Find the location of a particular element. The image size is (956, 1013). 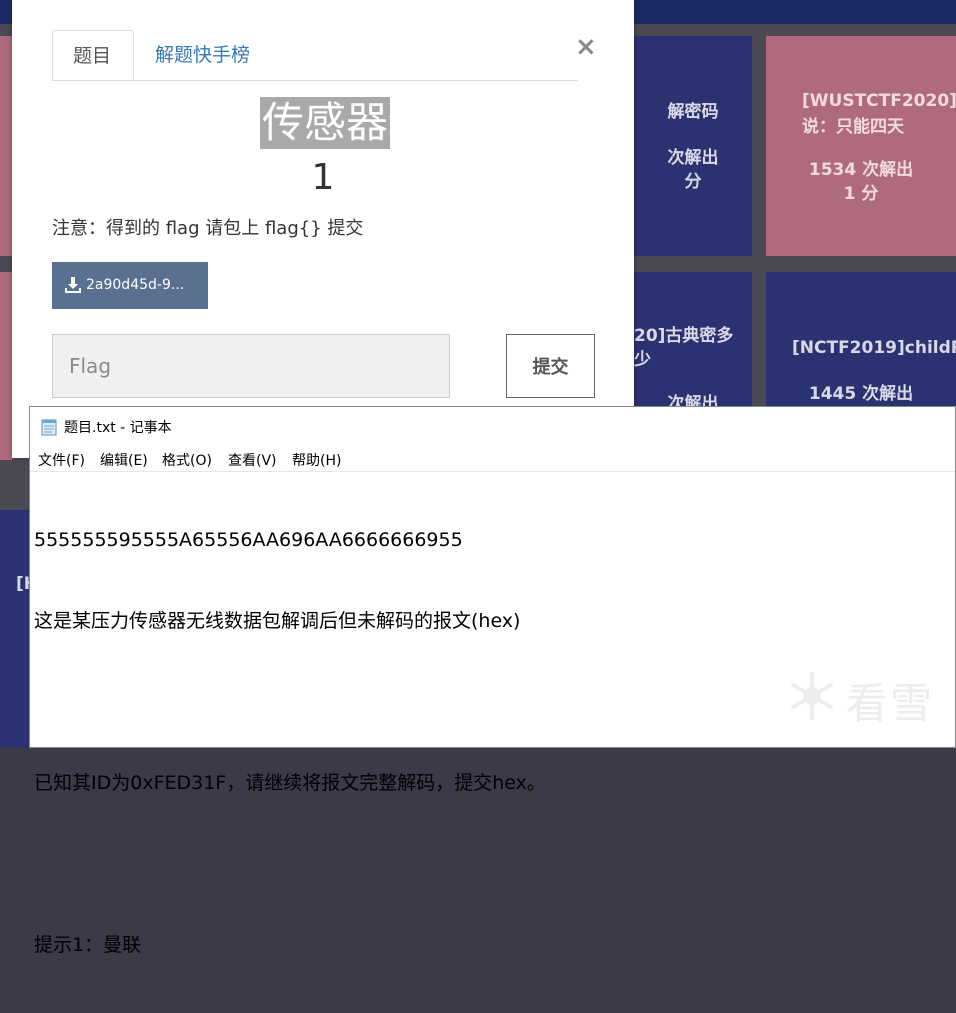

tile-score: 1 分 is located at coordinates (861, 194).